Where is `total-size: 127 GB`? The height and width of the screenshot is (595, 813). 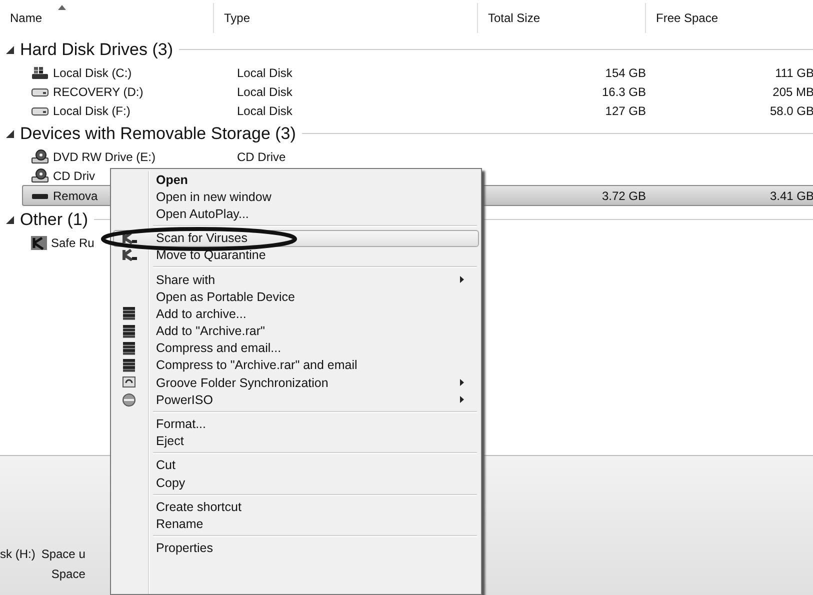 total-size: 127 GB is located at coordinates (625, 111).